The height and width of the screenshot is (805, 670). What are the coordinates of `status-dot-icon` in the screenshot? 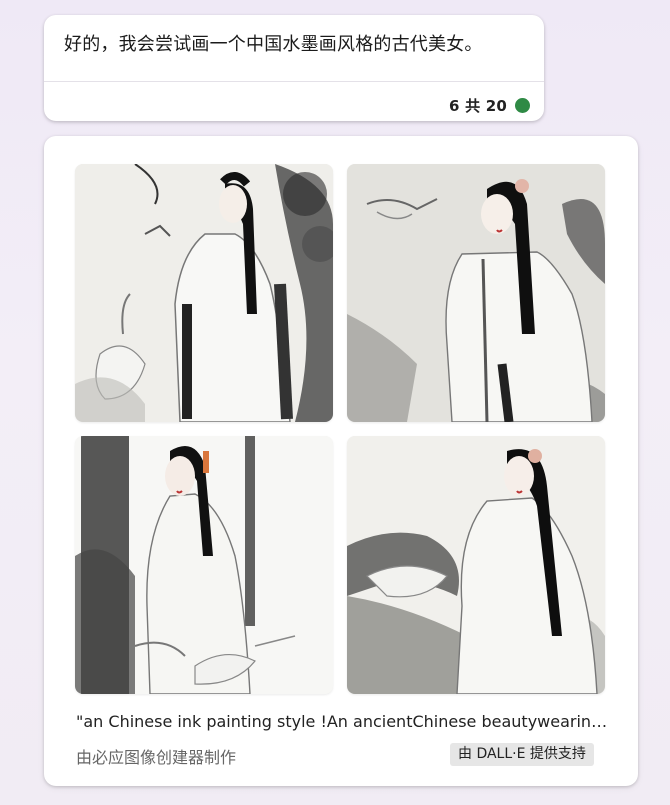 It's located at (522, 105).